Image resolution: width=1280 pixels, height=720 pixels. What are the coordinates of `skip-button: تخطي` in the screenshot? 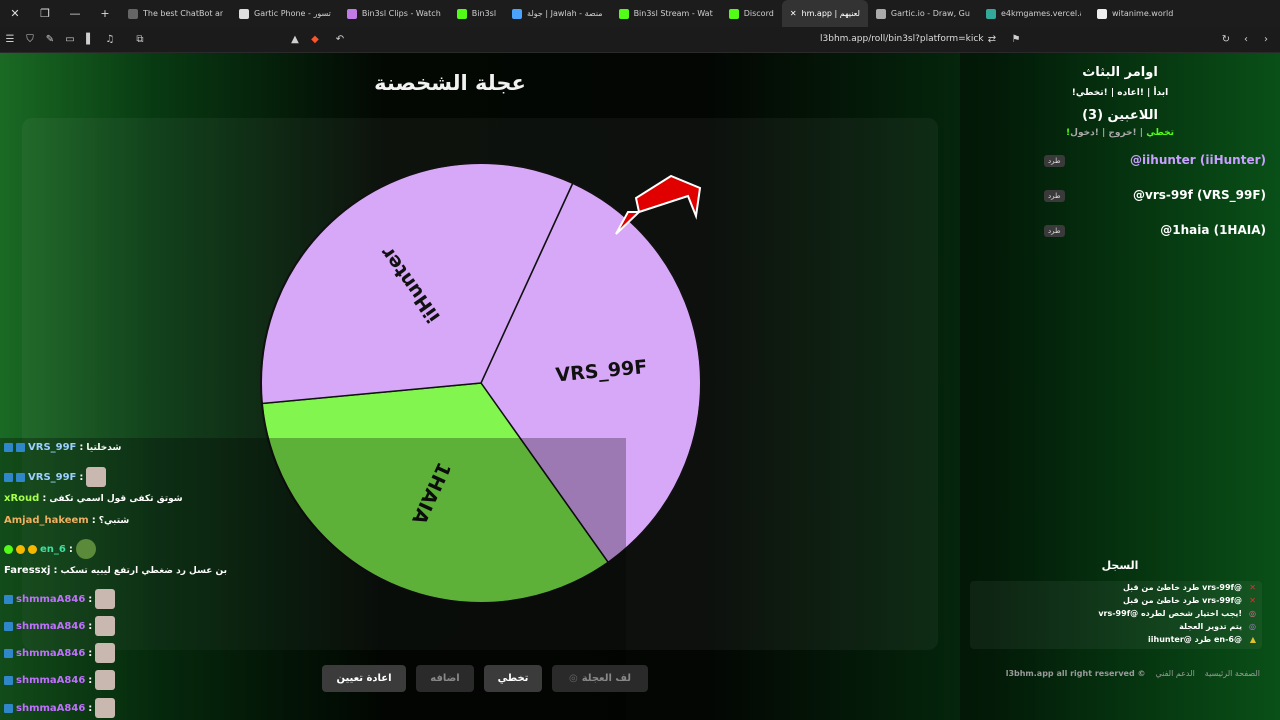 It's located at (513, 678).